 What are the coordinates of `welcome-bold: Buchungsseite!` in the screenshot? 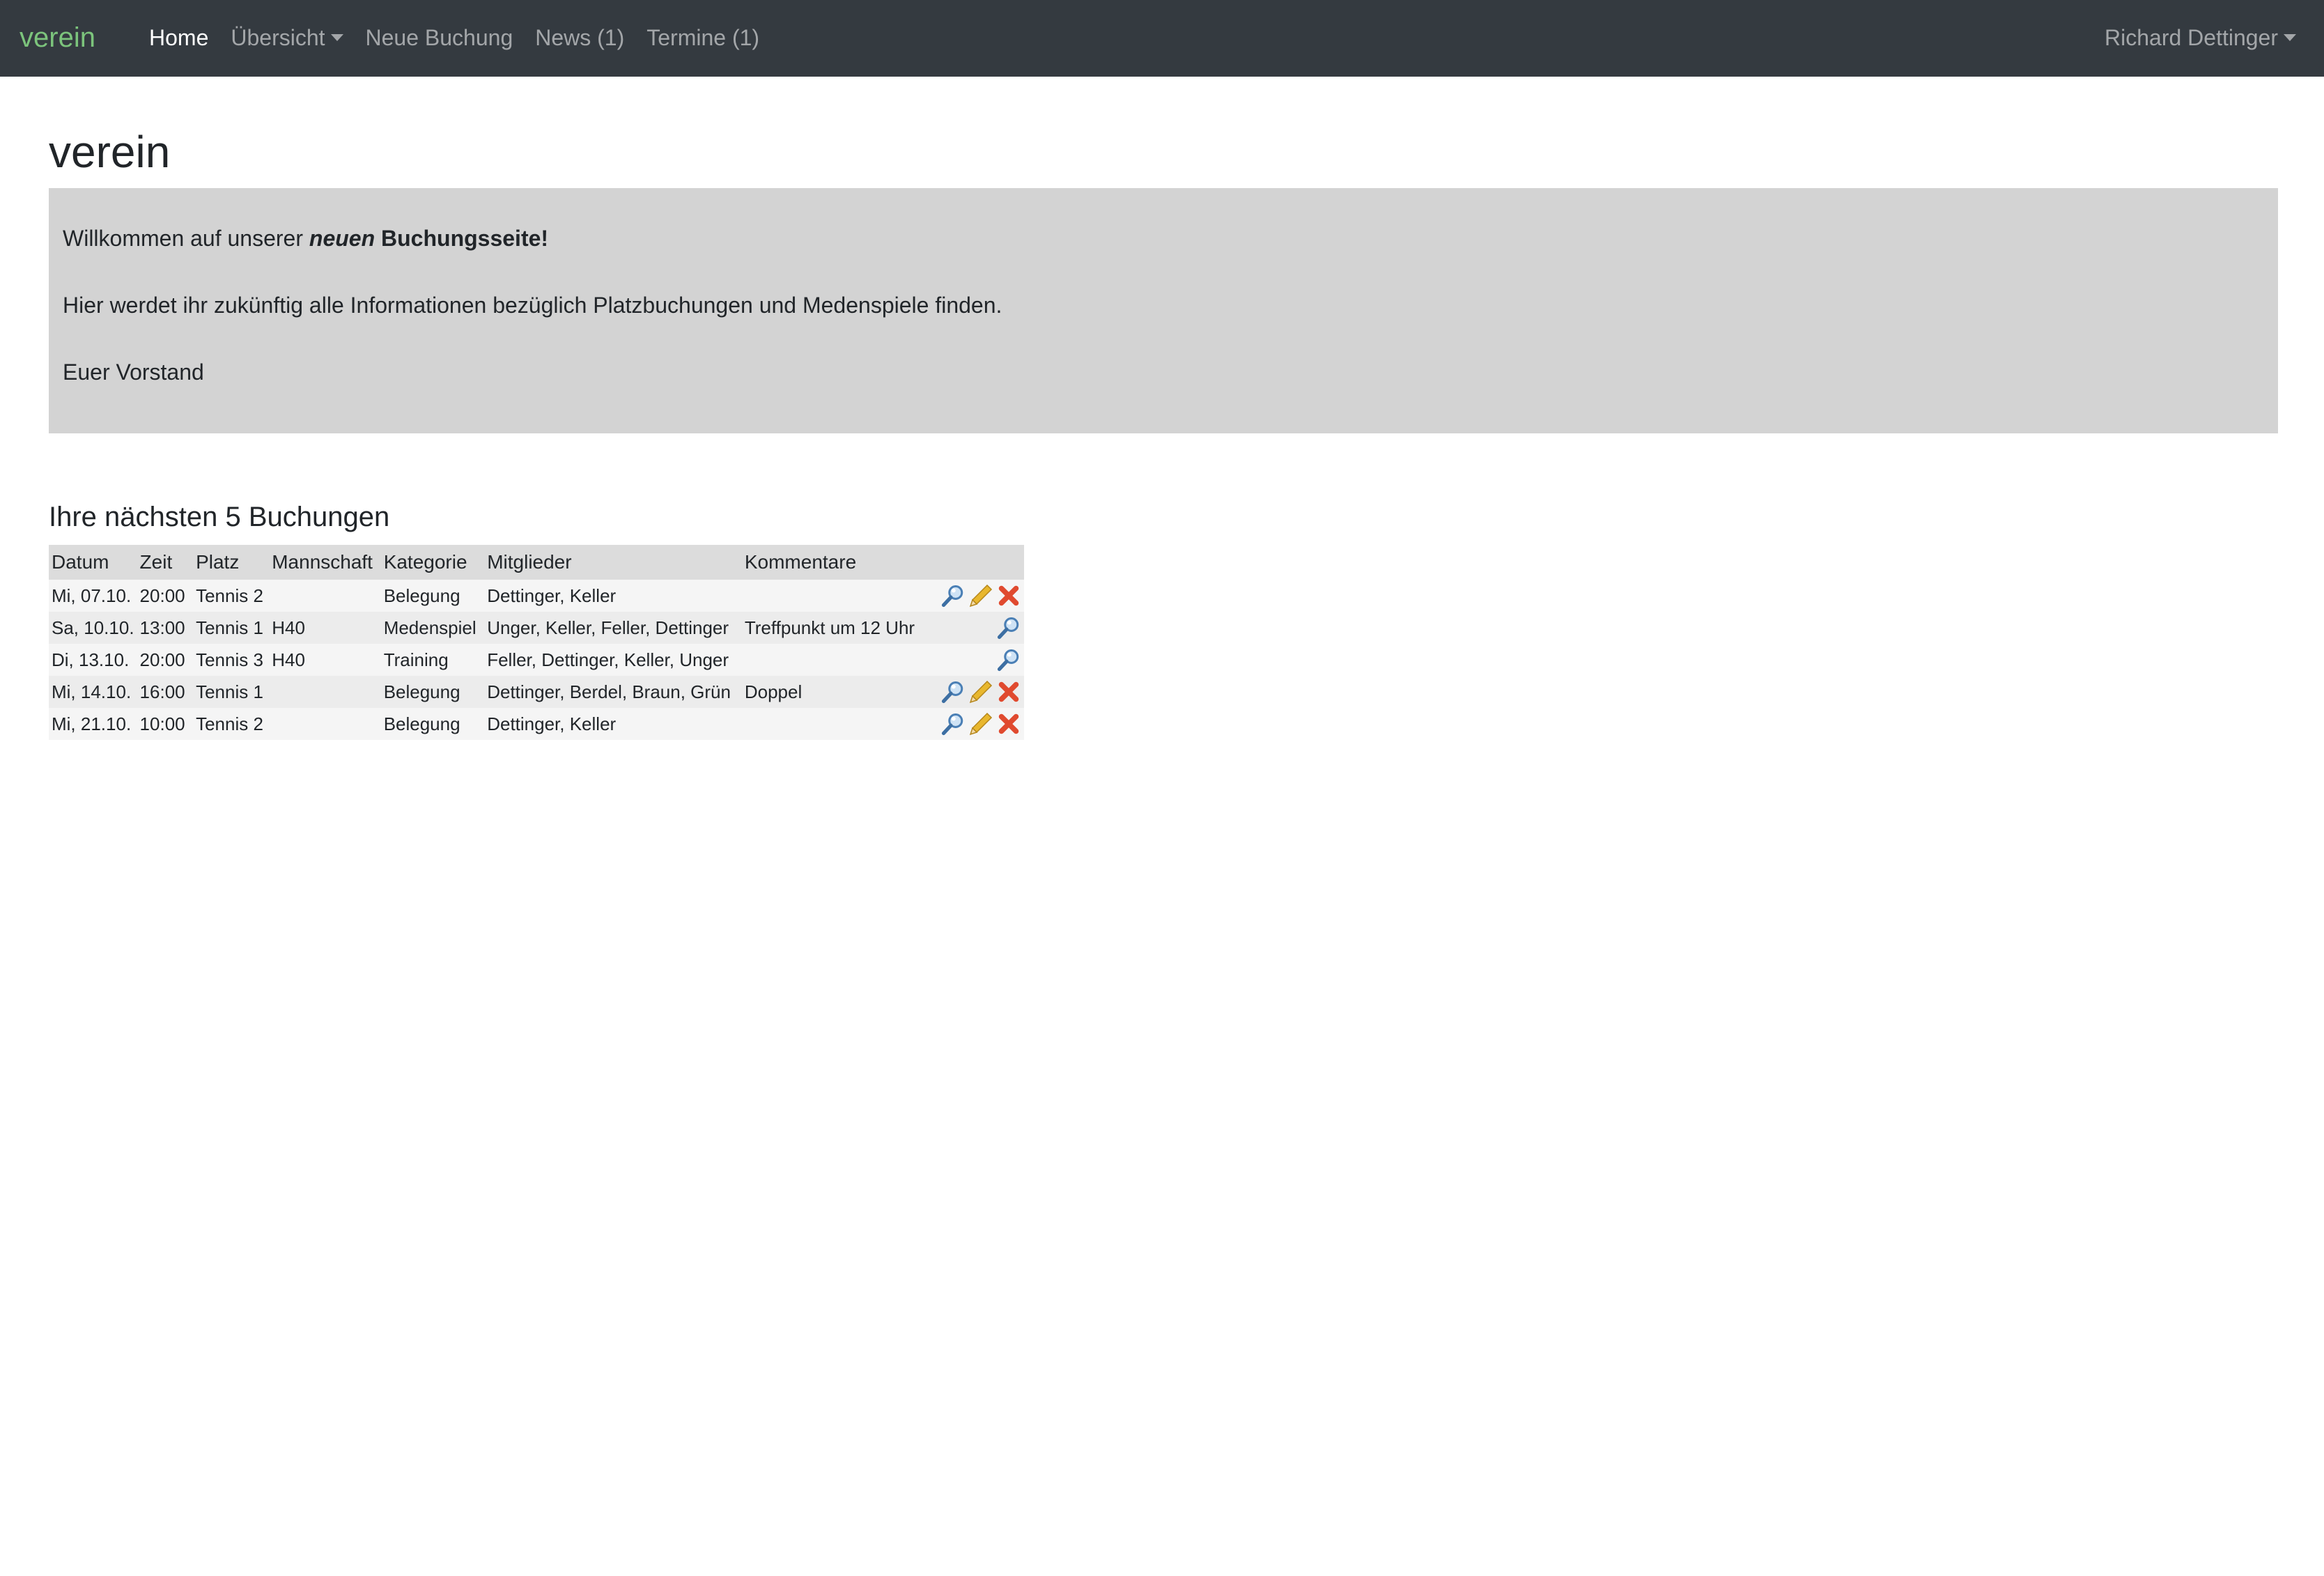 It's located at (462, 238).